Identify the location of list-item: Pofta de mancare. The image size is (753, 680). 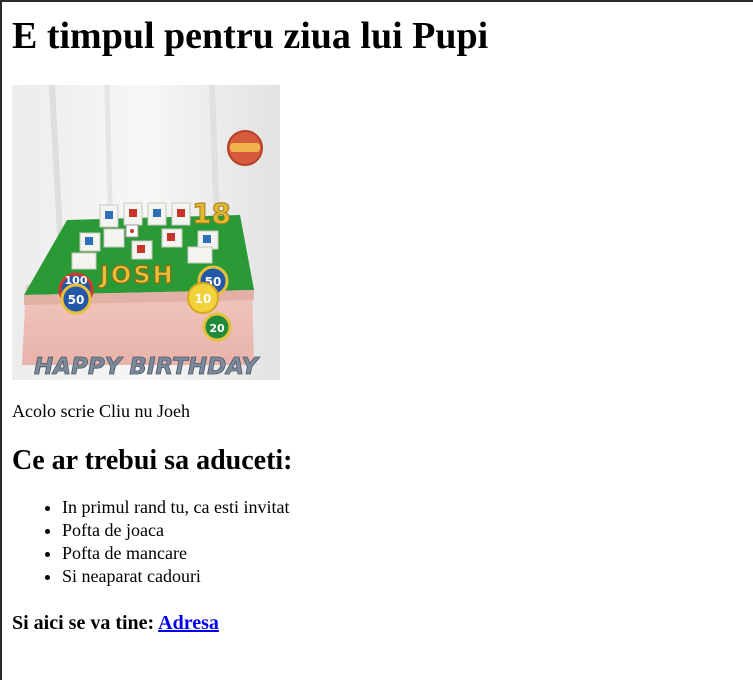
(402, 553).